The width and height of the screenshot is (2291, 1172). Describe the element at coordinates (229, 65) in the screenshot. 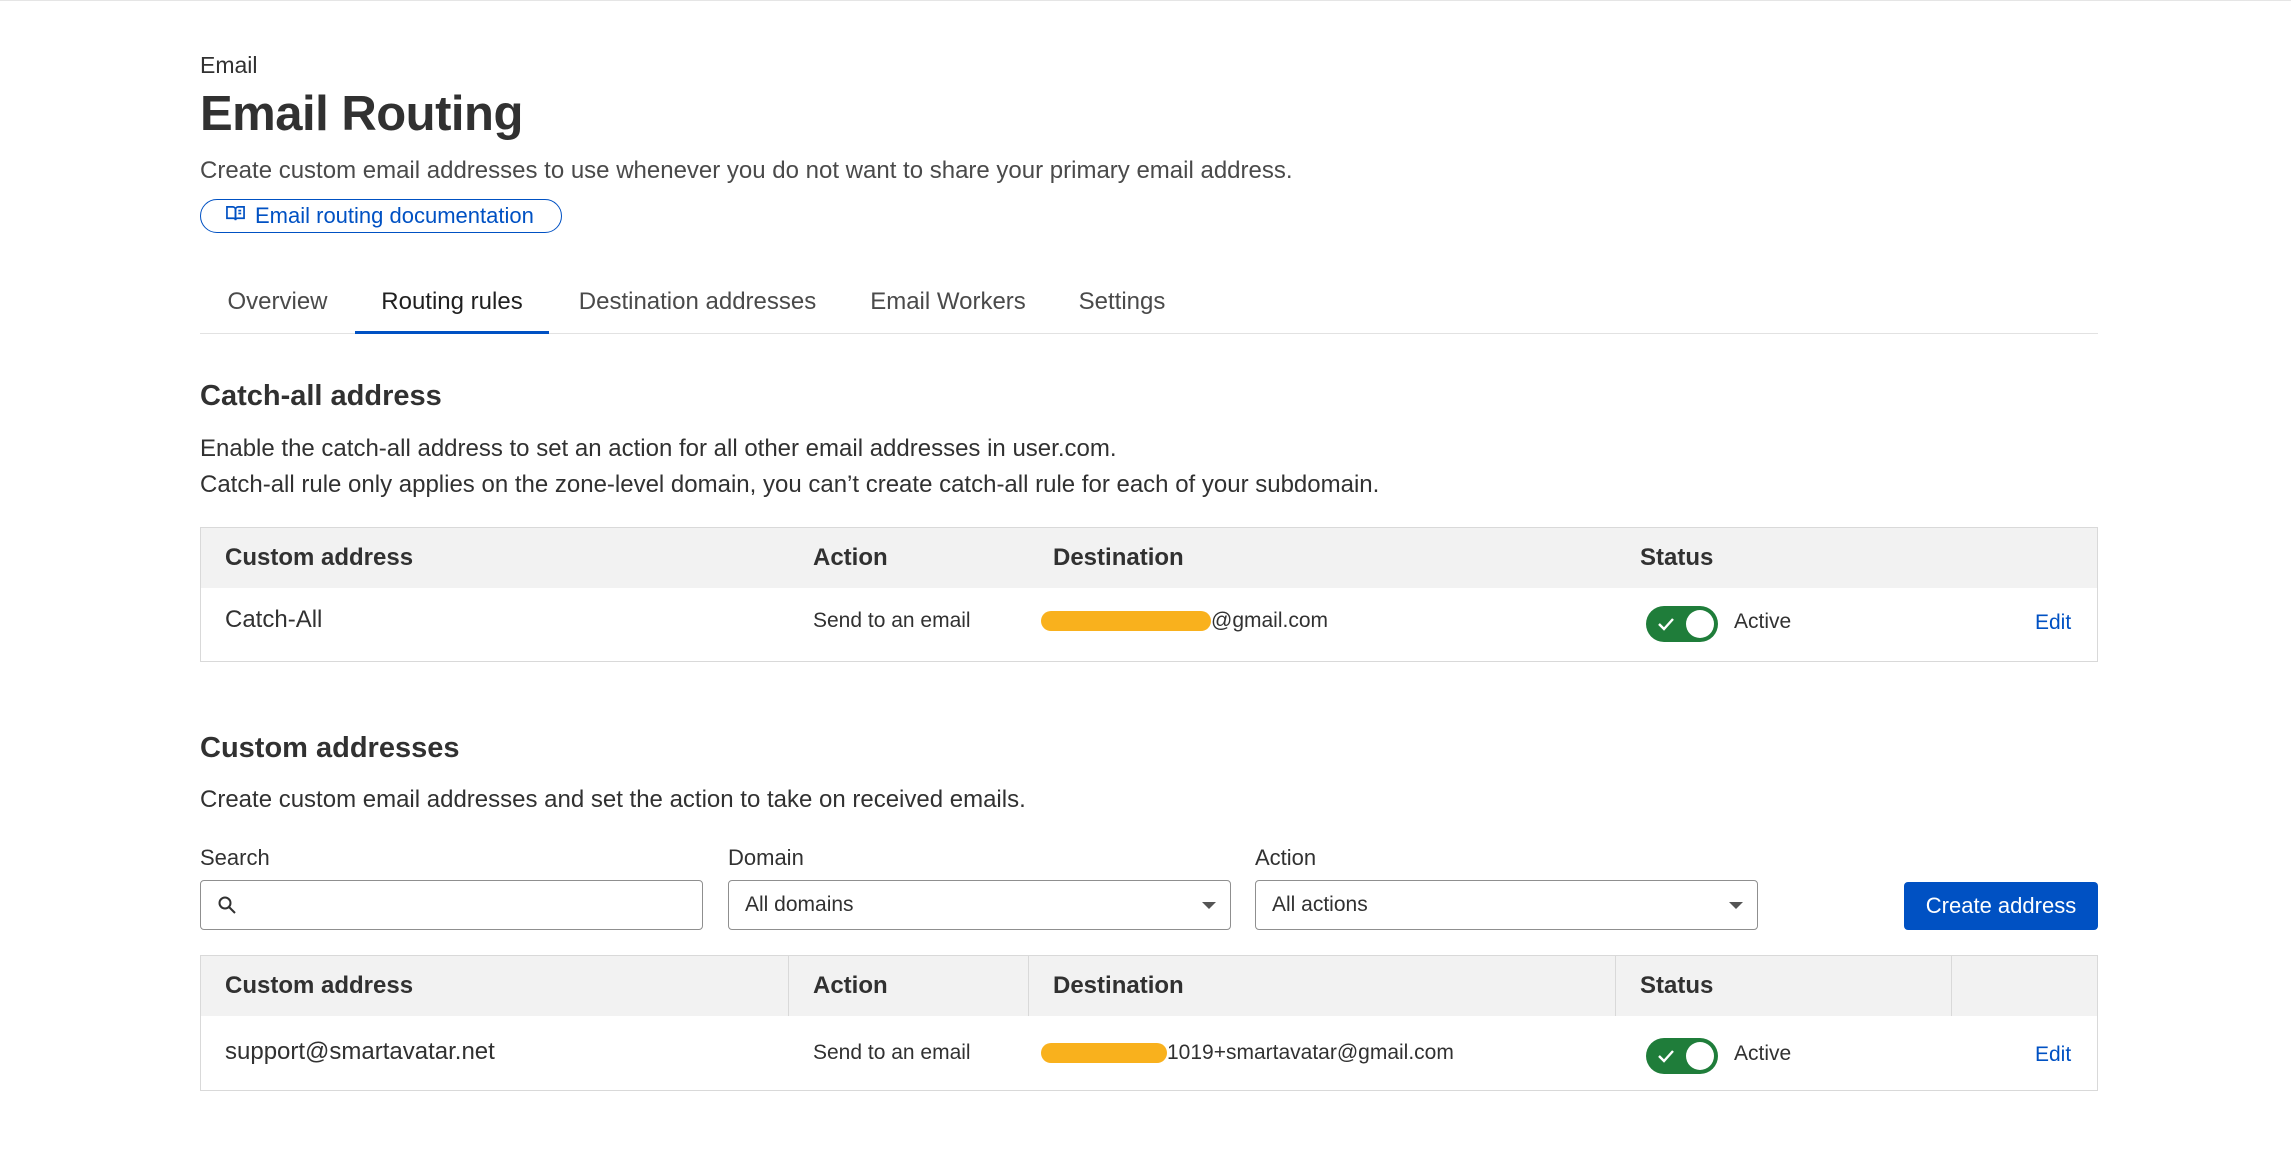

I see `breadcrumb: Email` at that location.